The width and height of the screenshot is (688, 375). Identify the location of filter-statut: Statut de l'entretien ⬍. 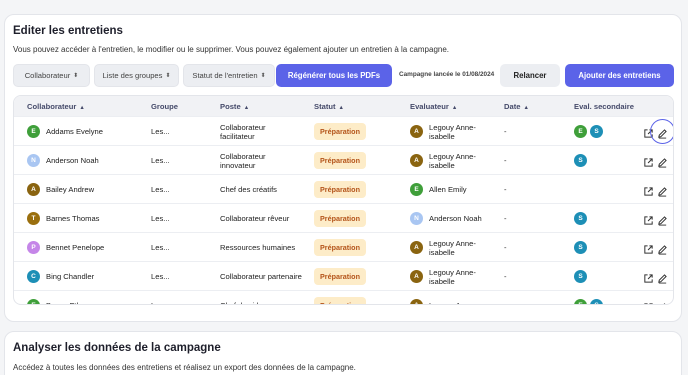
(229, 75).